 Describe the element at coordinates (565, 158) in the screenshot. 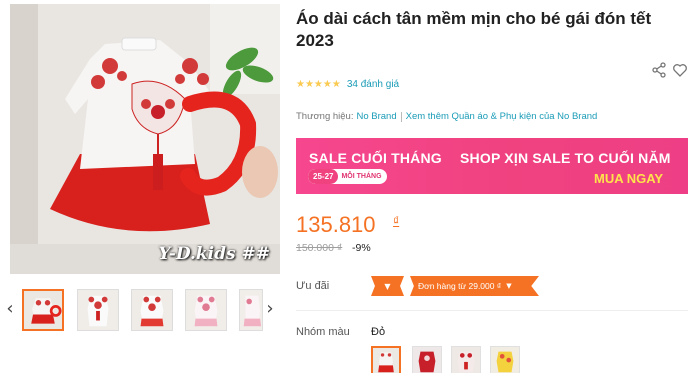

I see `banner-shop-text: SHOP XỊN SALE TO CUỐI NĂM` at that location.